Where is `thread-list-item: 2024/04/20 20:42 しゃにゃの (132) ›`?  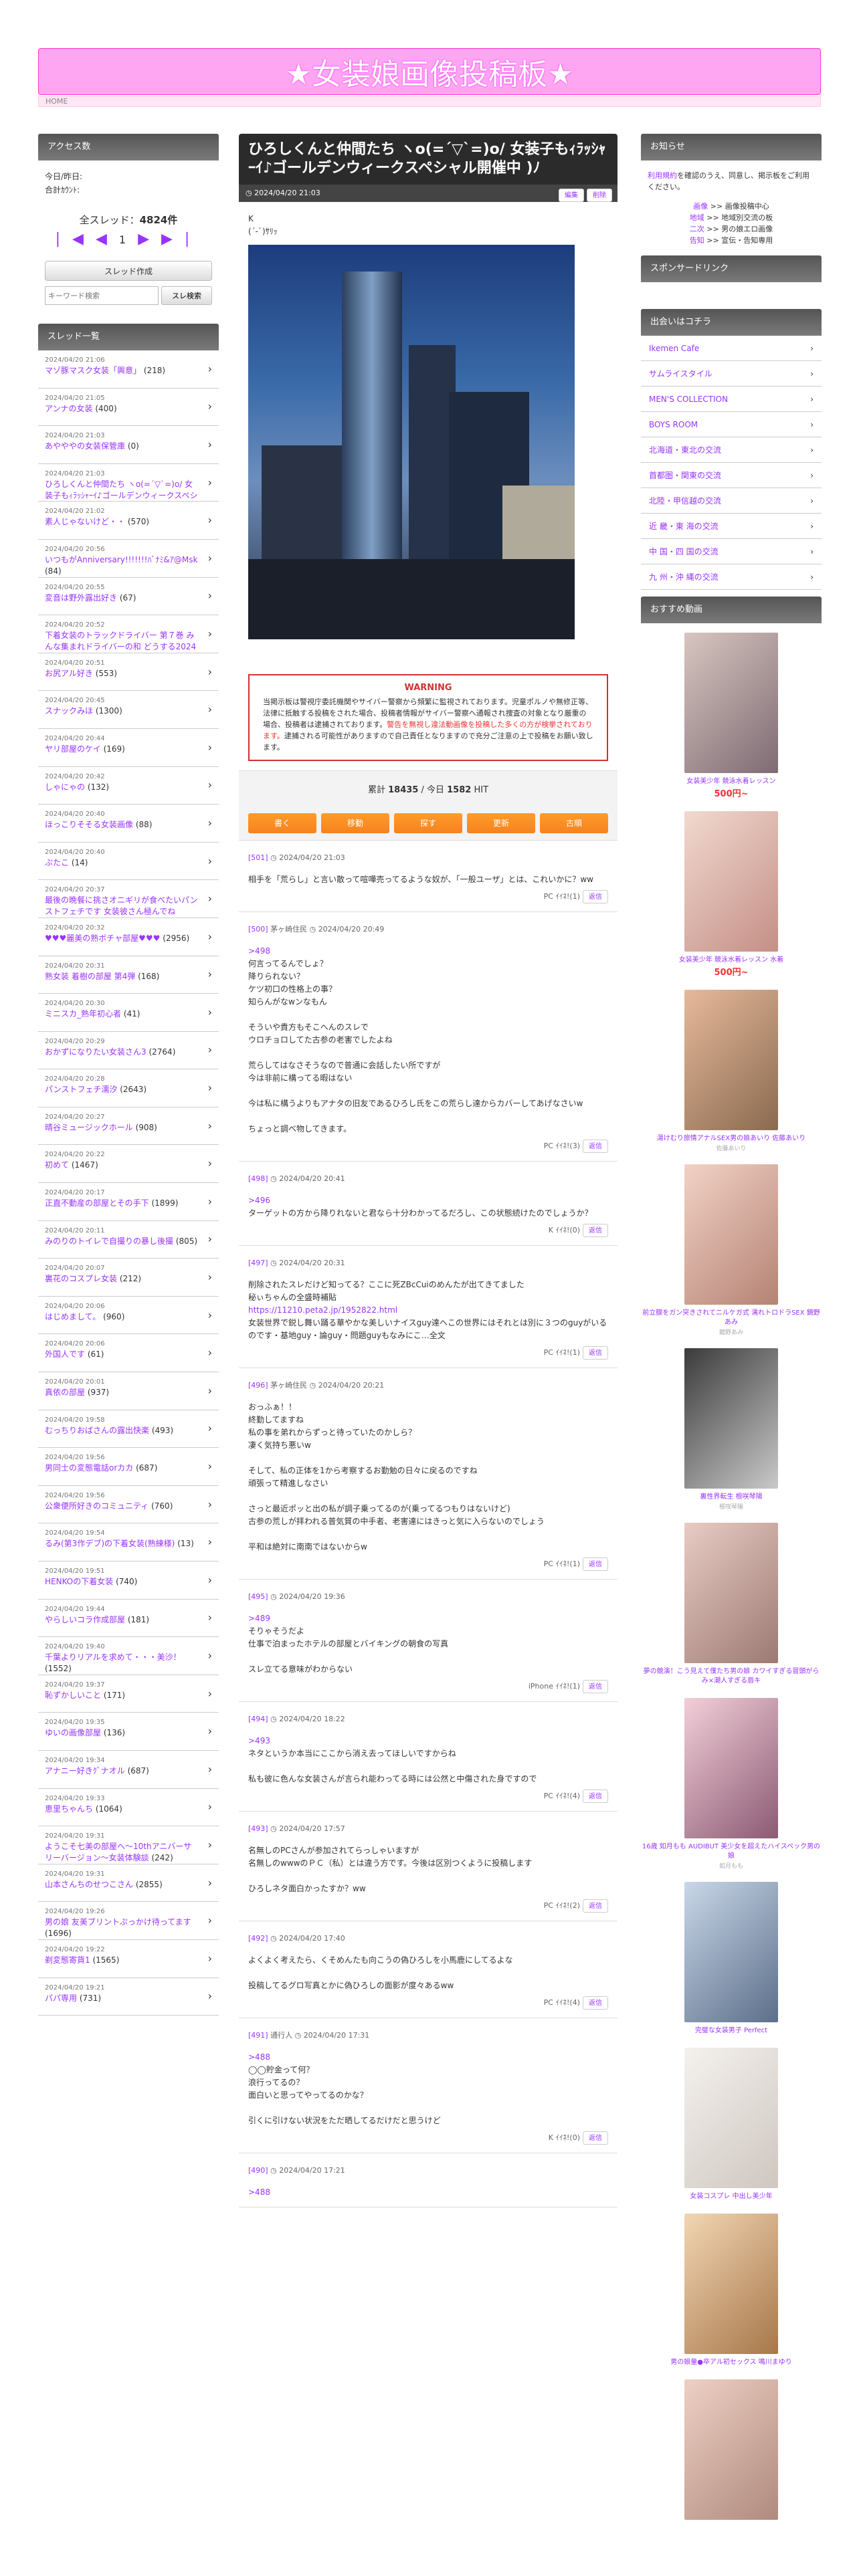 thread-list-item: 2024/04/20 20:42 しゃにゃの (132) › is located at coordinates (128, 786).